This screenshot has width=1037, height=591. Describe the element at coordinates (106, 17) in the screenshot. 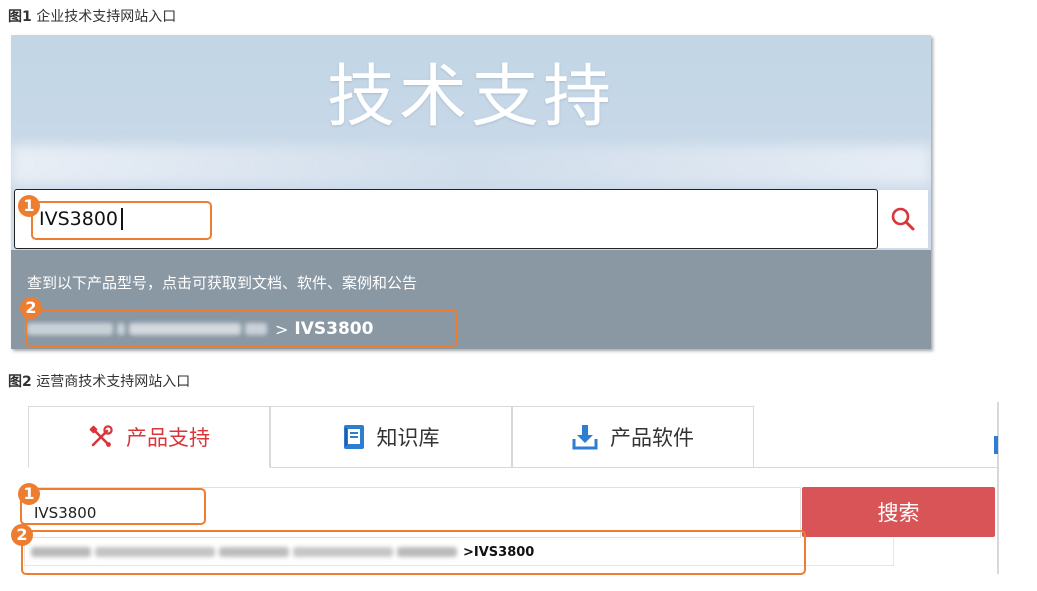

I see `figure-1-title: 企业技术支持网站入口` at that location.